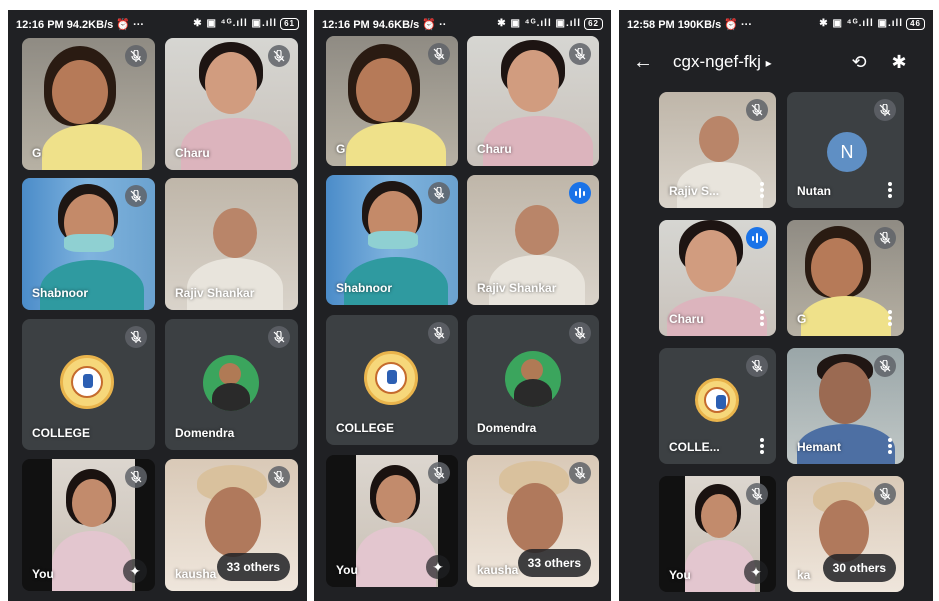 The width and height of the screenshot is (939, 601). What do you see at coordinates (845, 406) in the screenshot?
I see `participant-tile-hemant: Hemant` at bounding box center [845, 406].